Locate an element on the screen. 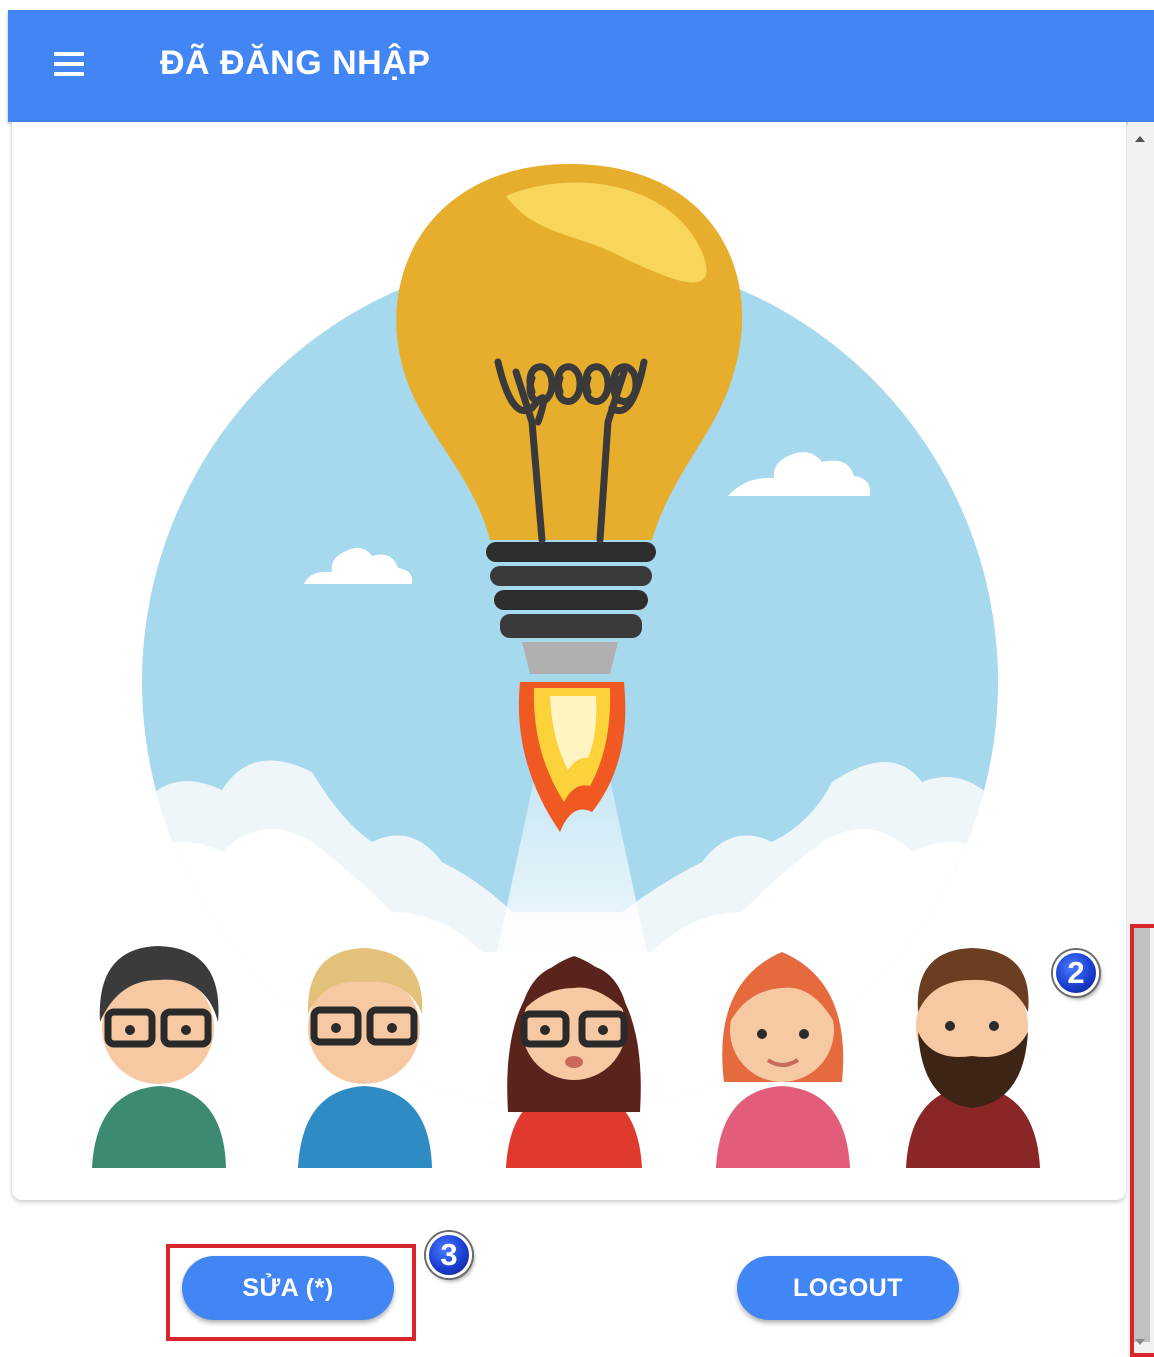 The height and width of the screenshot is (1357, 1154). step-marker-2: 2 is located at coordinates (1076, 973).